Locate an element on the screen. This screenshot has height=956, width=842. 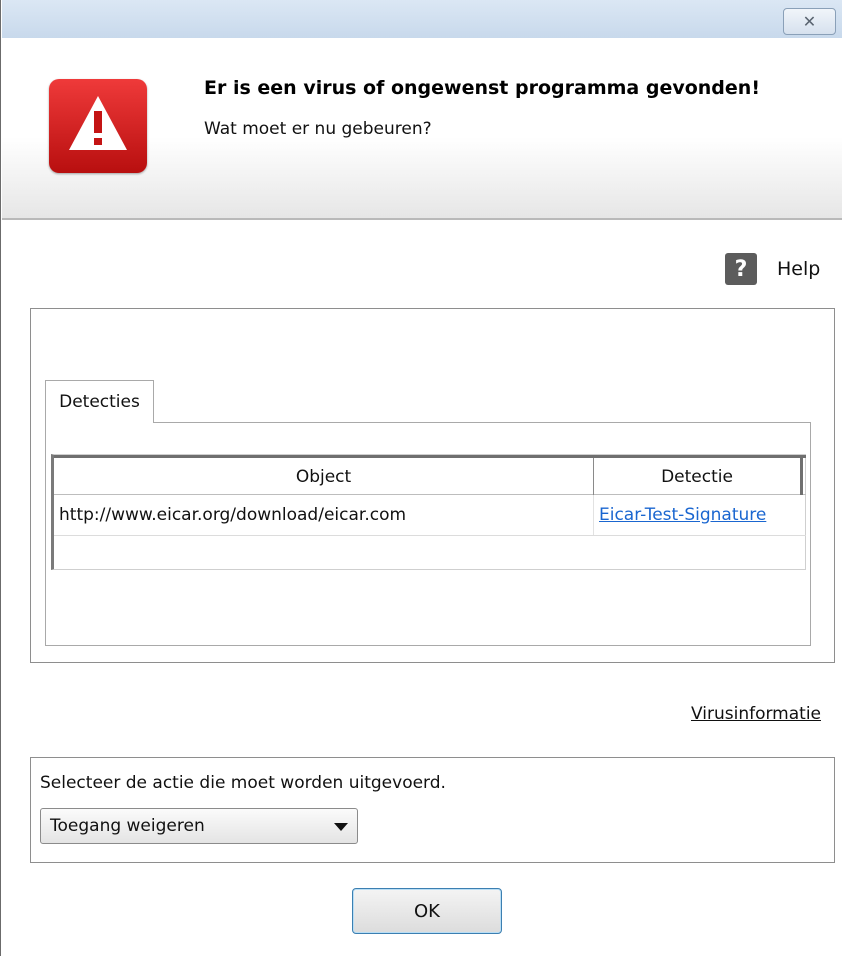
action-select-value: Toegang weigeren is located at coordinates (127, 826).